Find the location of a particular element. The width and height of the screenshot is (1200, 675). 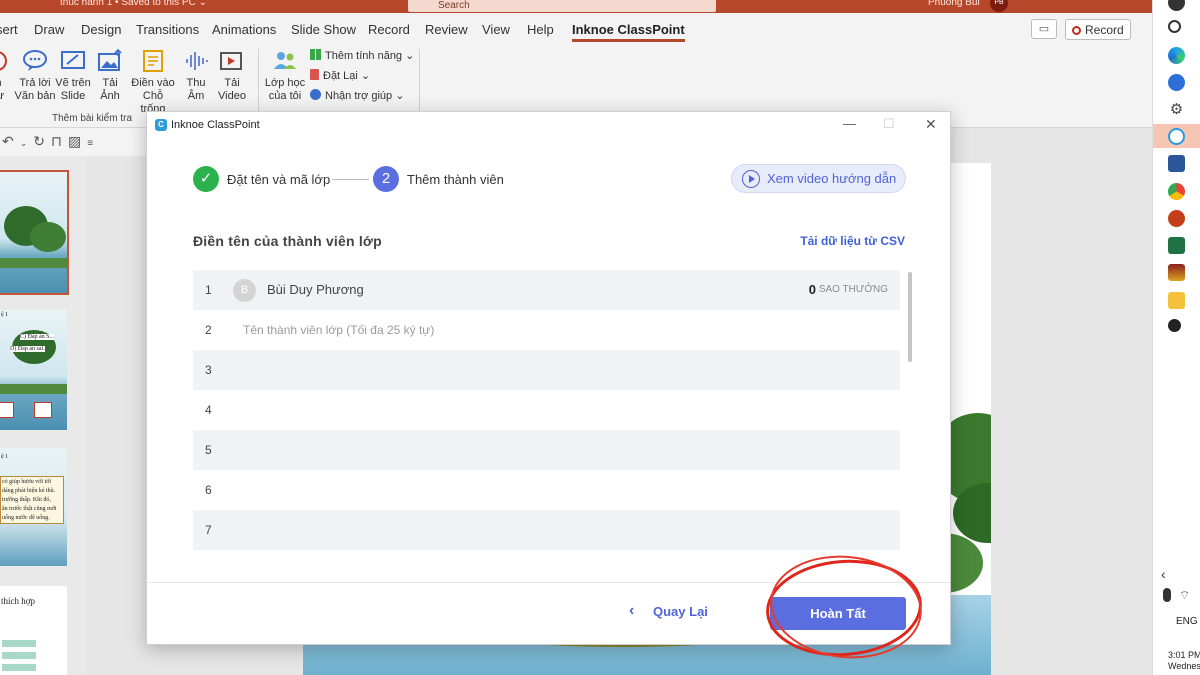

image-icon: ▨ is located at coordinates (77, 141).